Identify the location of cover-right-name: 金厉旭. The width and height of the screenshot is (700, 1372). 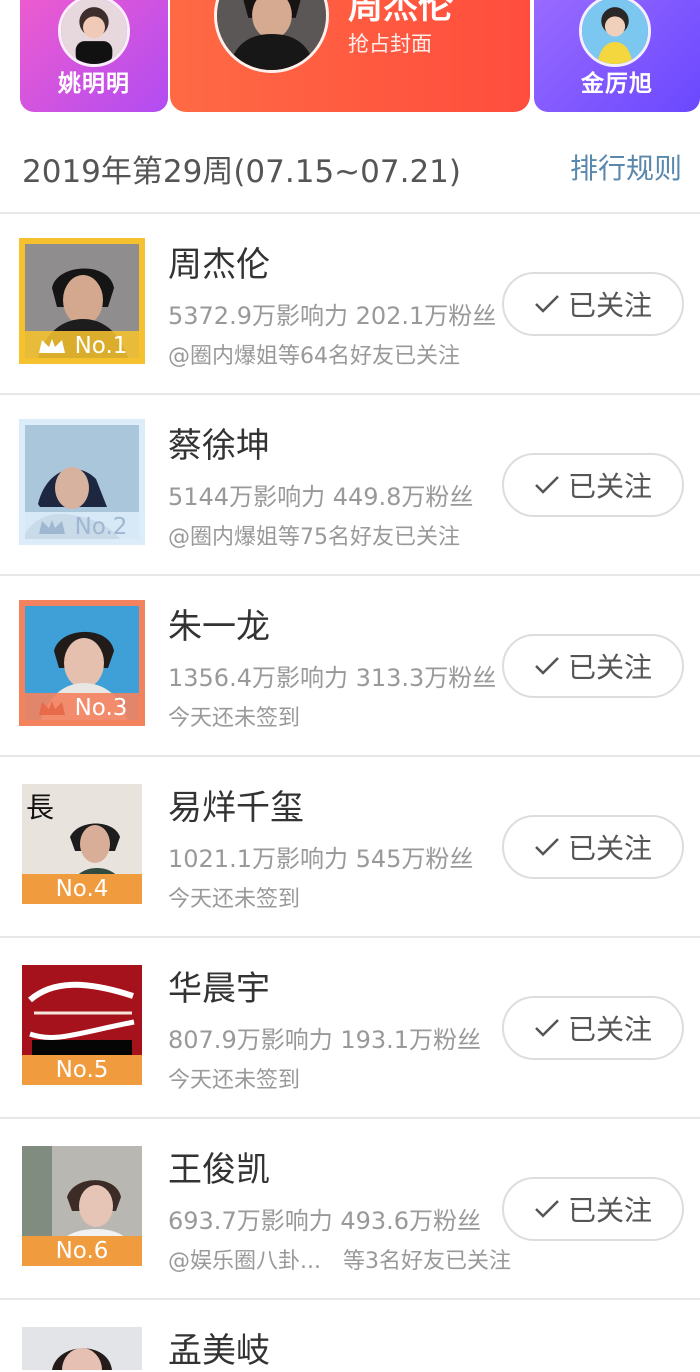
(617, 84).